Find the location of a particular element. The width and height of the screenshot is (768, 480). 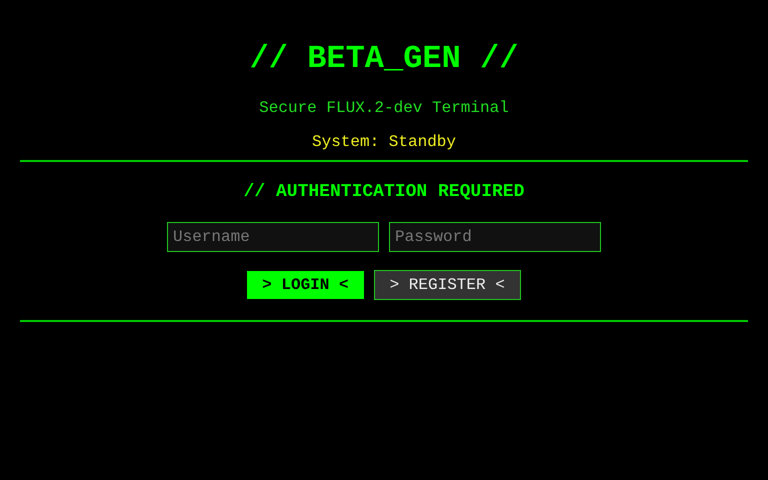

app-title: // BETA_GEN // is located at coordinates (384, 59).